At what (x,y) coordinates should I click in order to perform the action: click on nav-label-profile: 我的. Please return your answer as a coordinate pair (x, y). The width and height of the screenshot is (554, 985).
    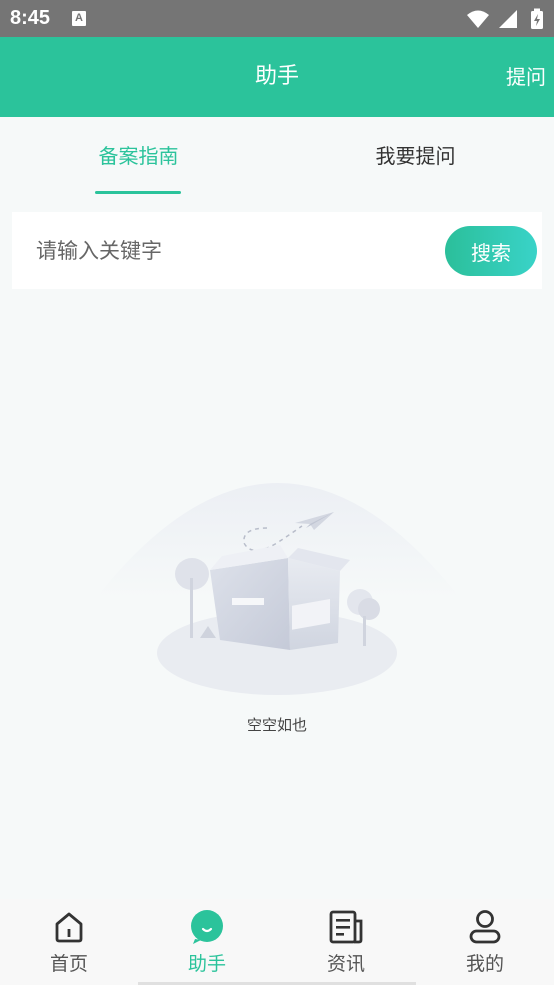
    Looking at the image, I should click on (484, 964).